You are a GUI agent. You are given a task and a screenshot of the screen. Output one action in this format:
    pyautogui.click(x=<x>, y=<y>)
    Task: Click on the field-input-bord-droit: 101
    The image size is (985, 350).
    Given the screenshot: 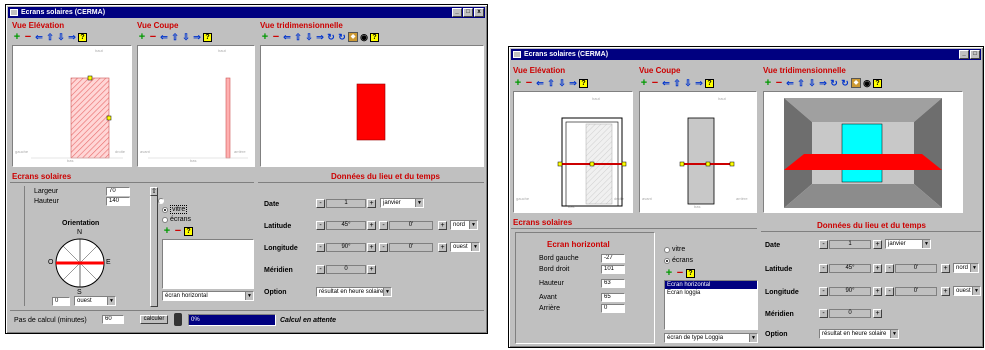 What is the action you would take?
    pyautogui.click(x=613, y=269)
    